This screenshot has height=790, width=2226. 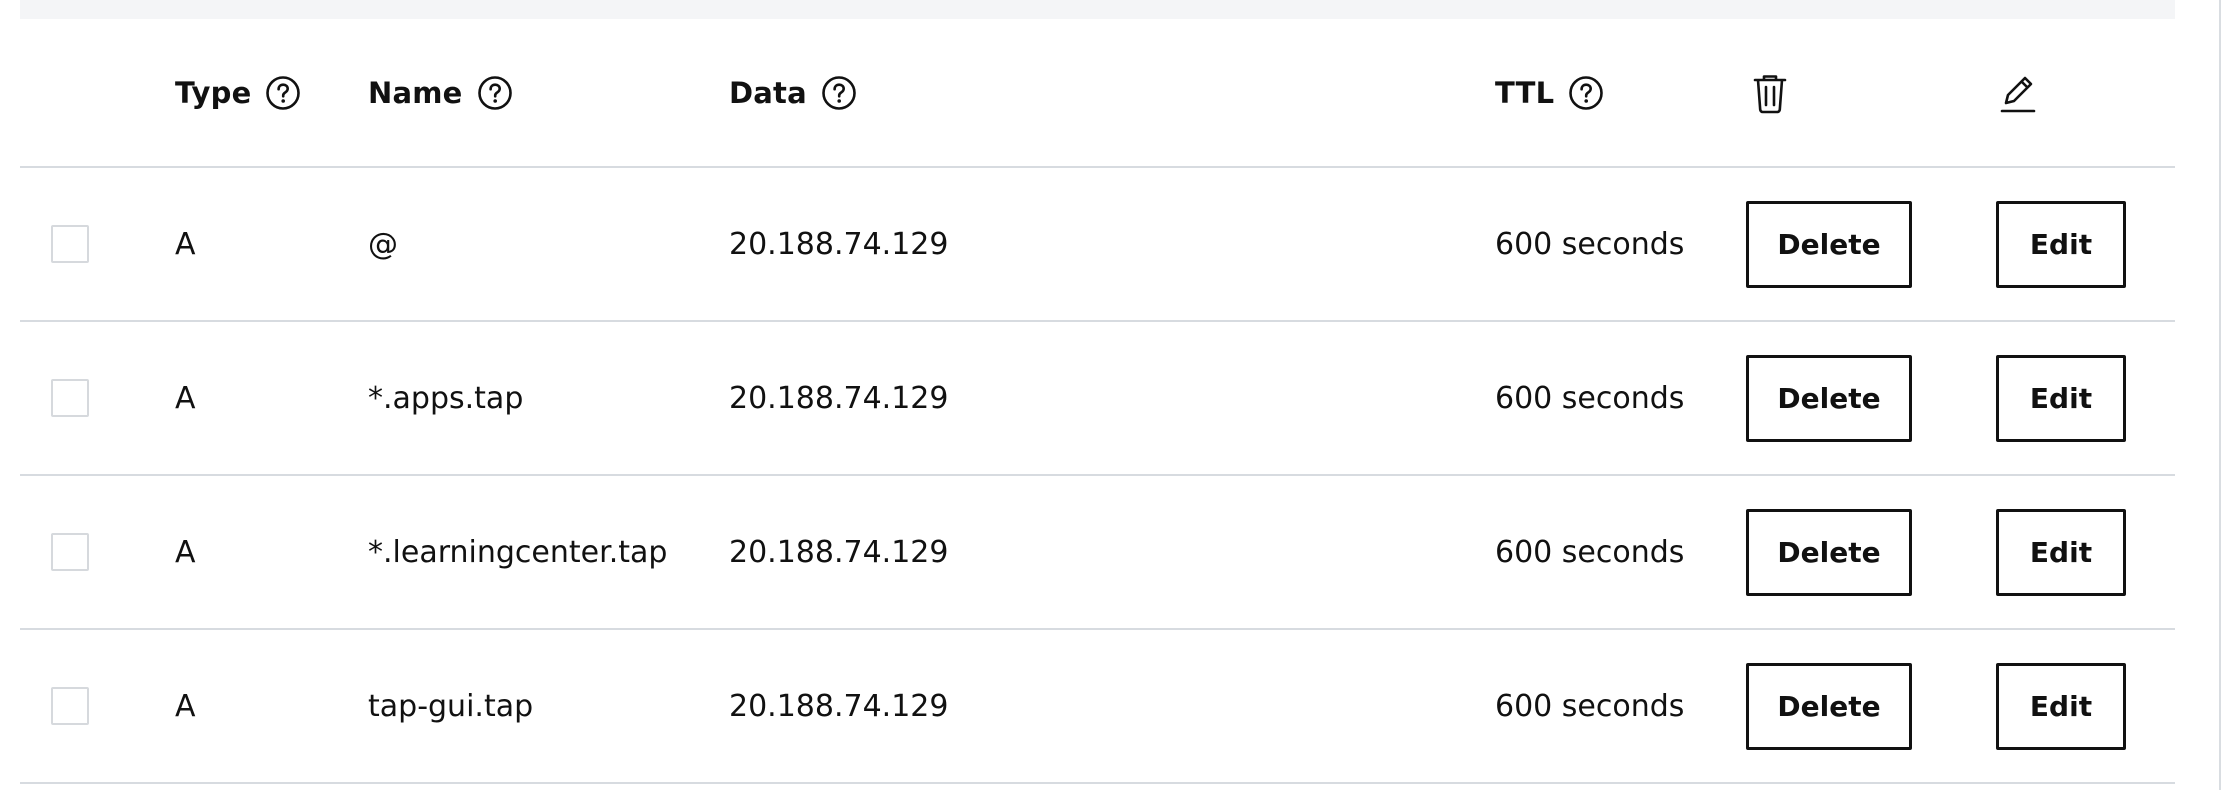 I want to click on header-data-label: Data, so click(x=768, y=92).